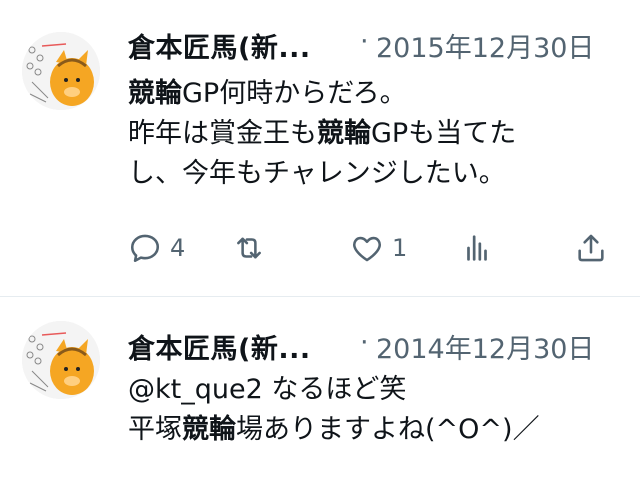 This screenshot has width=640, height=481. Describe the element at coordinates (485, 45) in the screenshot. I see `tweet-date: 2015年12月30日` at that location.